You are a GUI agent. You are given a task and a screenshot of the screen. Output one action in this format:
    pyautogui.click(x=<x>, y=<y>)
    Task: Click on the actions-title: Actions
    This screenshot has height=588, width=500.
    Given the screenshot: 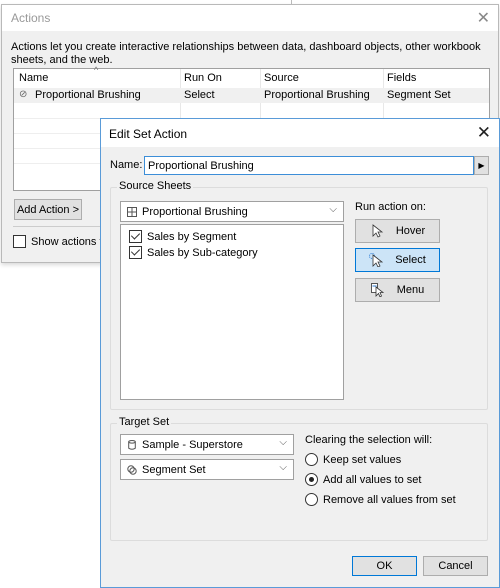 What is the action you would take?
    pyautogui.click(x=31, y=18)
    